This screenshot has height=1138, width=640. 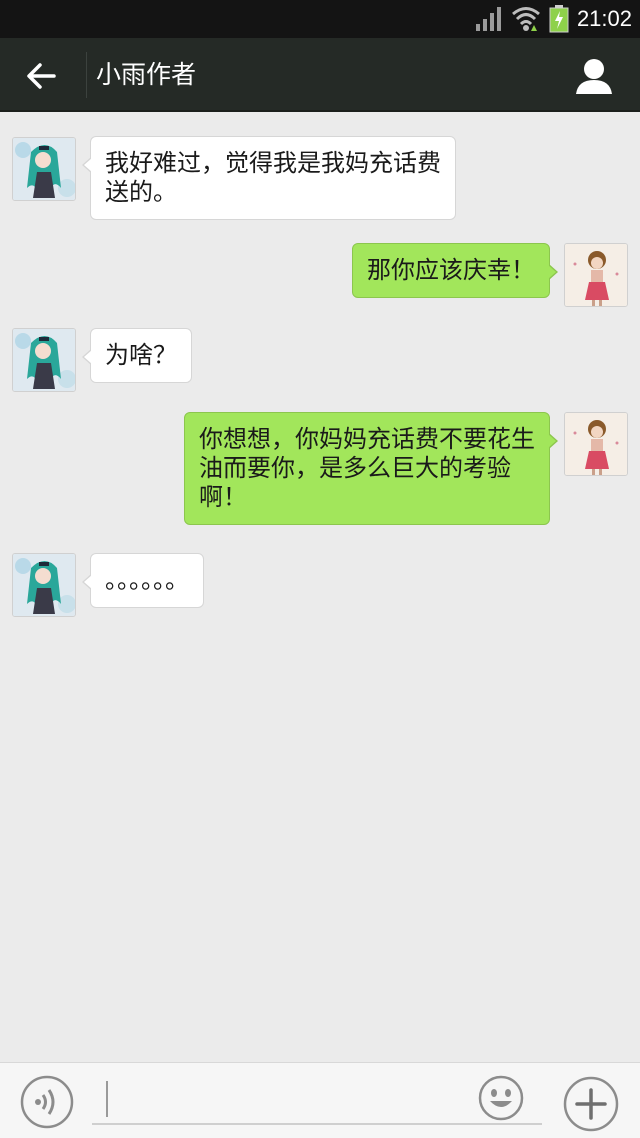 What do you see at coordinates (269, 178) in the screenshot?
I see `message-bubble-incoming: 我好难过，觉得我是我妈充话费 送的。` at bounding box center [269, 178].